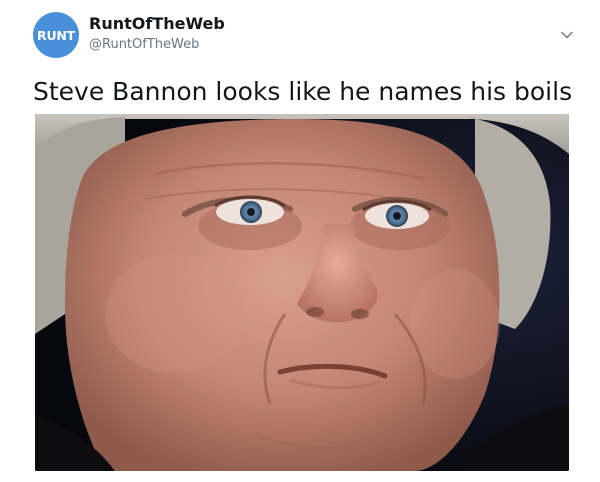 This screenshot has width=600, height=482. What do you see at coordinates (157, 45) in the screenshot?
I see `user-handle: @RuntOfTheWeb` at bounding box center [157, 45].